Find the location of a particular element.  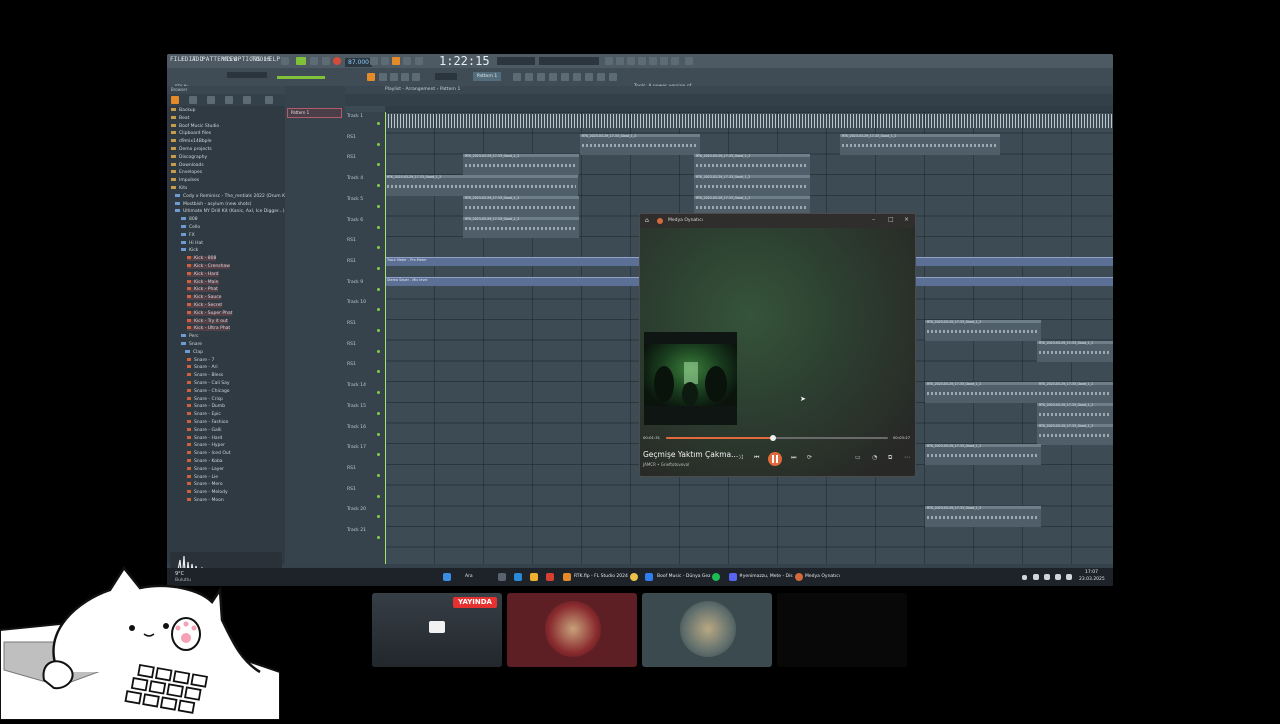

miniplayer-icon: ⧉ is located at coordinates (890, 458).